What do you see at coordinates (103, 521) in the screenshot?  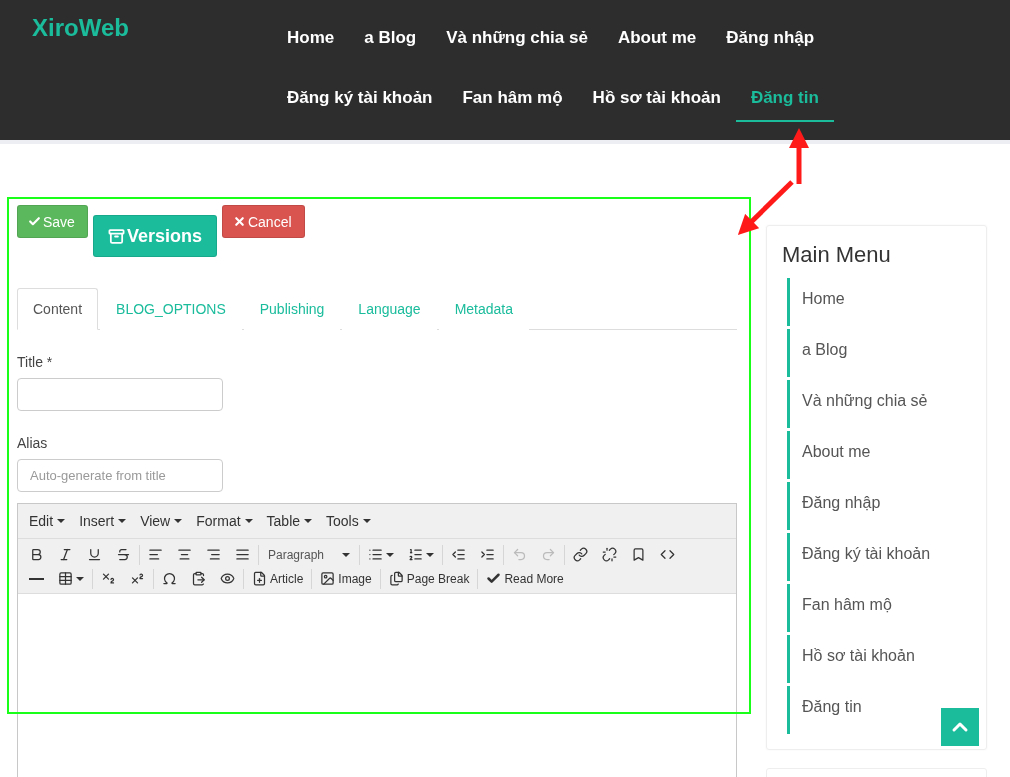 I see `editor-menu: Insert` at bounding box center [103, 521].